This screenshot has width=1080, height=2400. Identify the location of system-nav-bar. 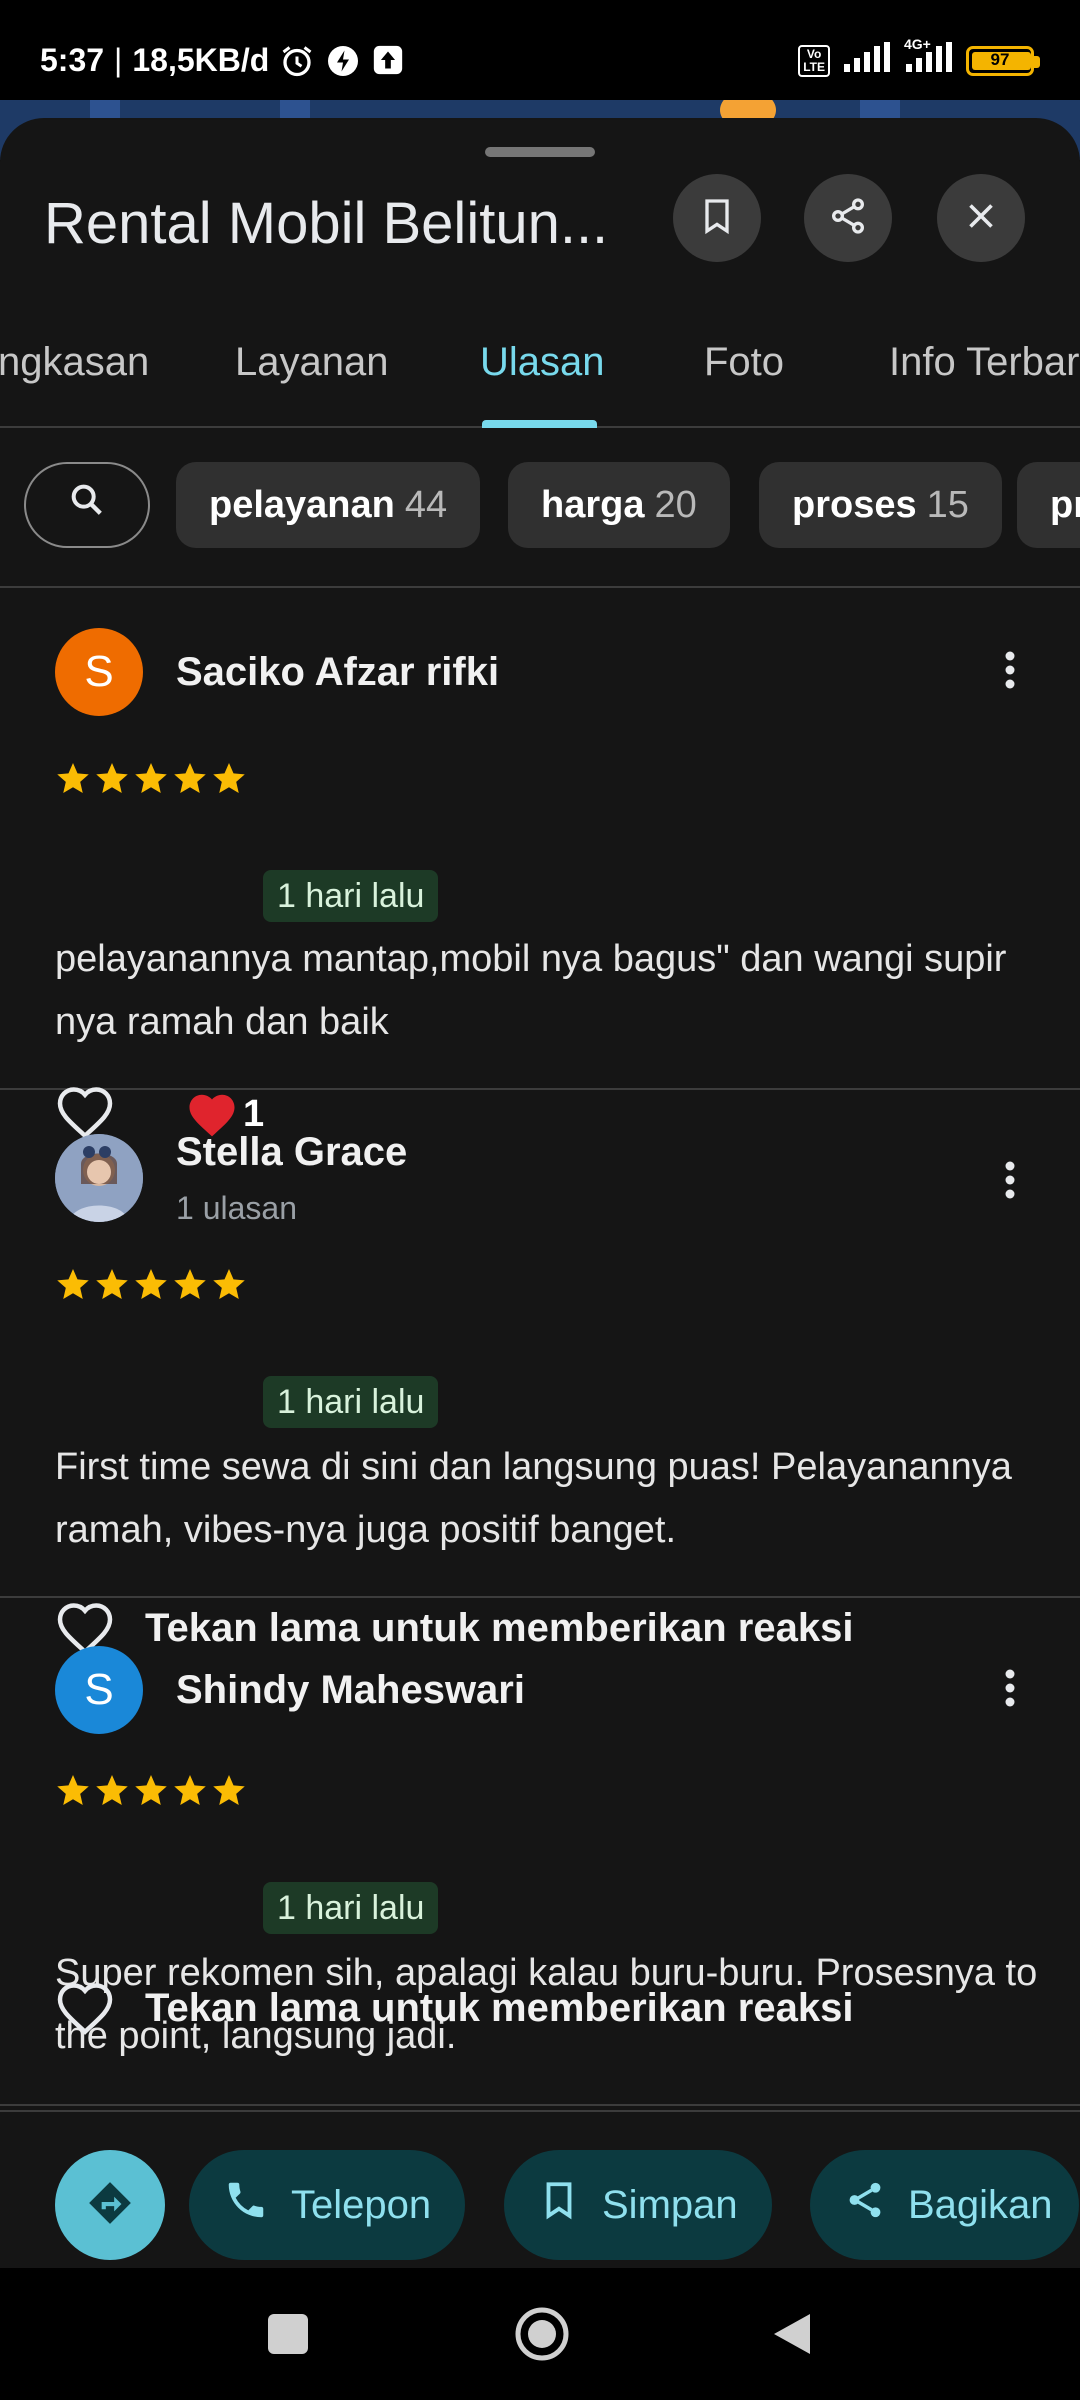
(540, 2334).